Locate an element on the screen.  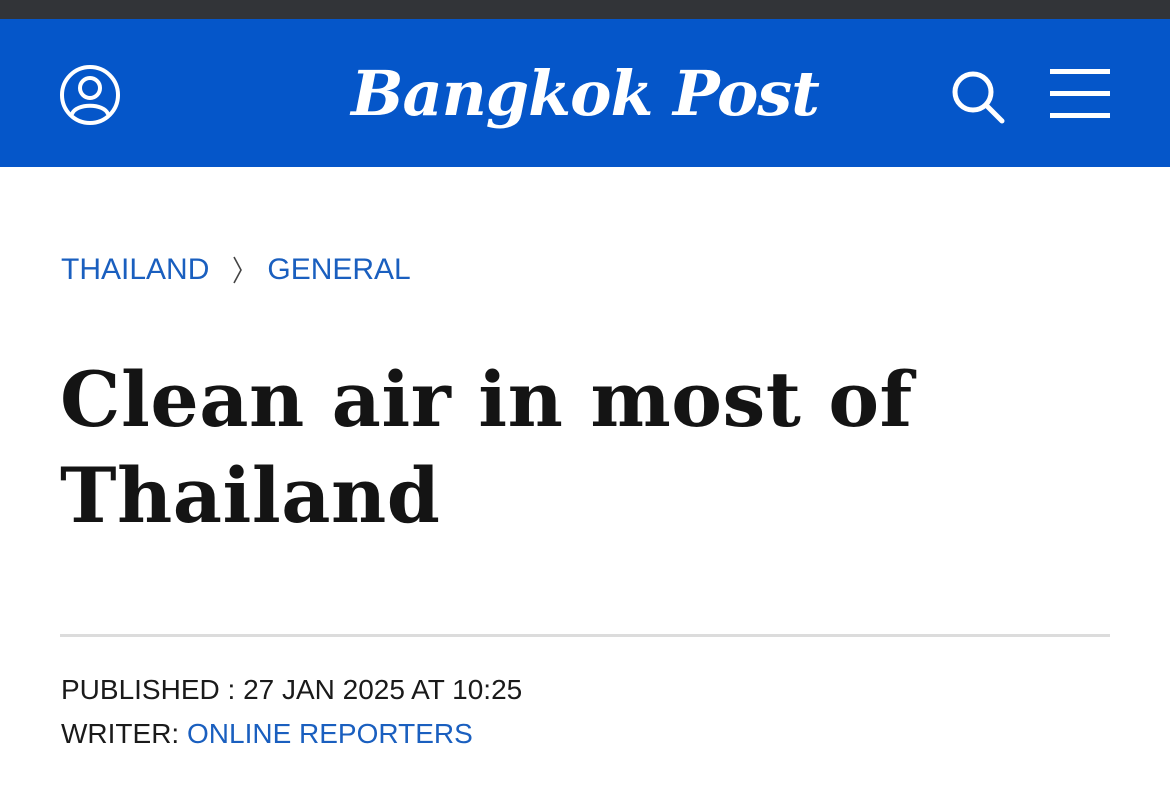
writer-info: WRITER: ONLINE REPORTERS is located at coordinates (267, 734).